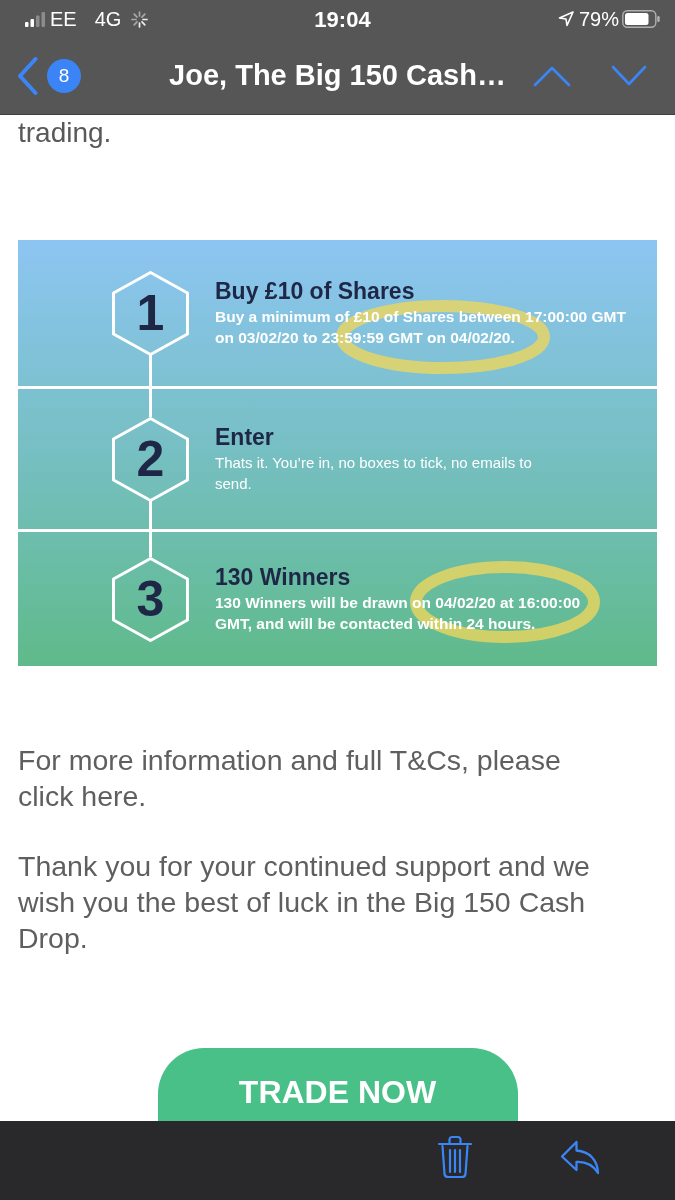  I want to click on trade-now-button: TRADE NOW, so click(337, 1084).